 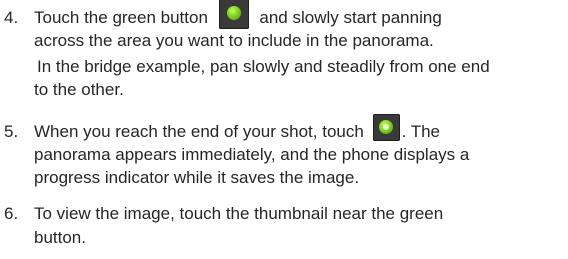 I want to click on shutter-dot, so click(x=233, y=12).